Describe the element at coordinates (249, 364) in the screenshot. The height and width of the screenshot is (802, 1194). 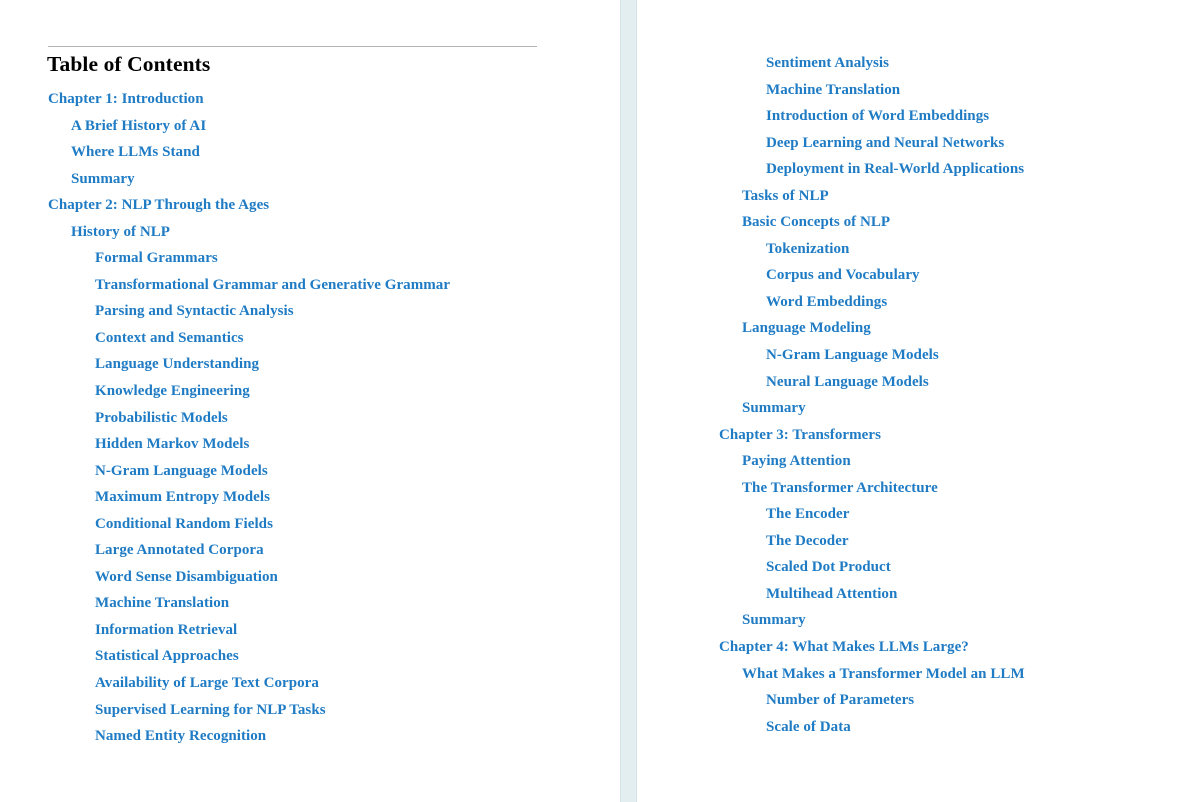
I see `toc-entry-language-understanding: Language Understanding` at that location.